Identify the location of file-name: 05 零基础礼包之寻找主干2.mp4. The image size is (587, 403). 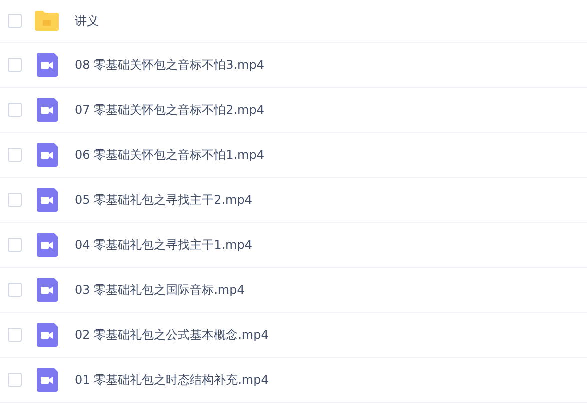
(163, 200).